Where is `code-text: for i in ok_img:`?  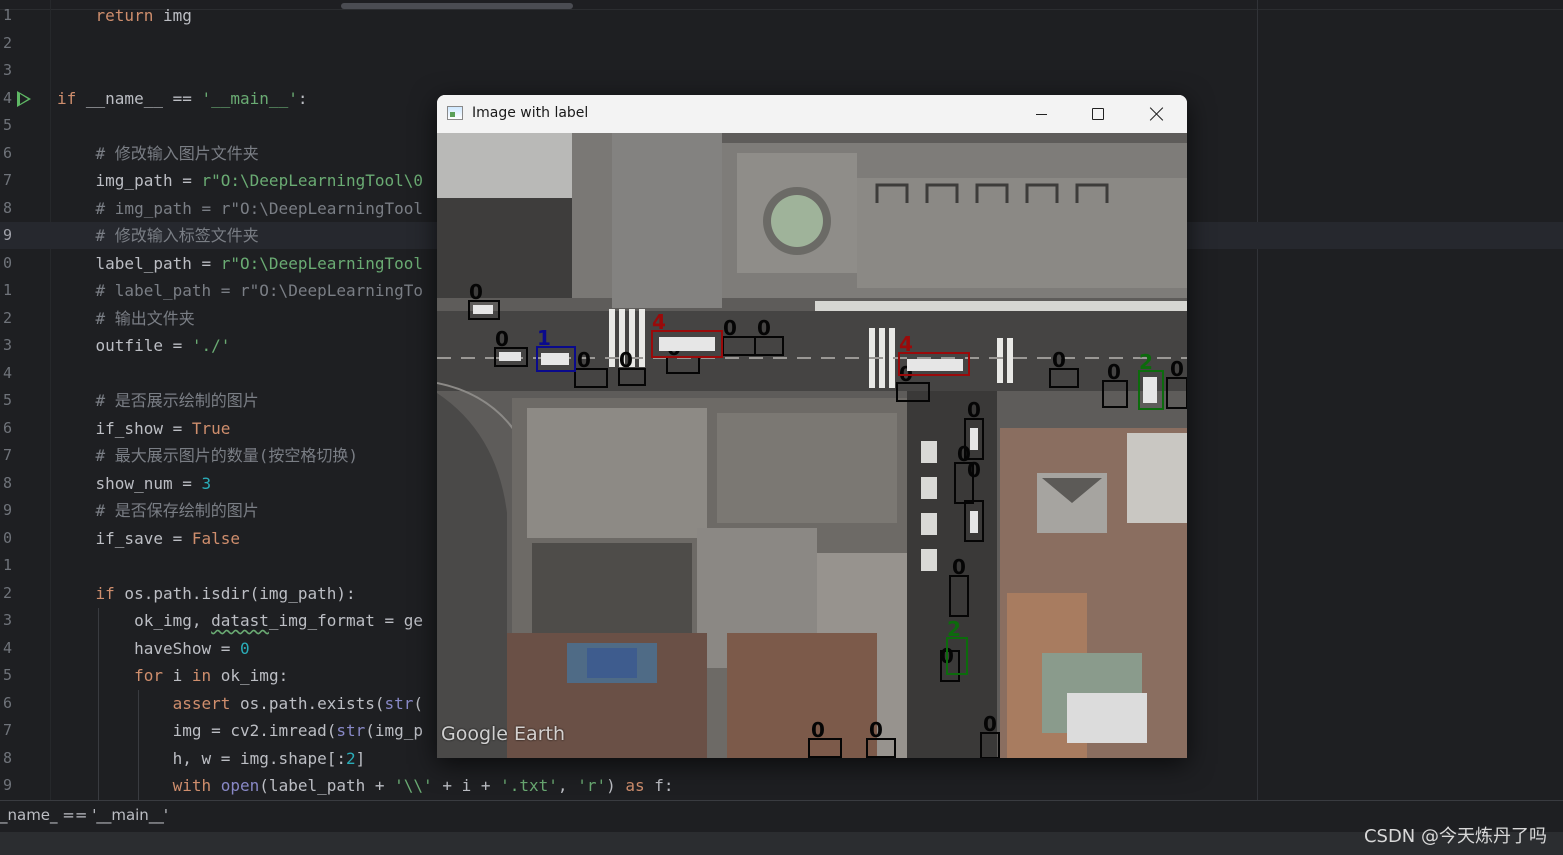 code-text: for i in ok_img: is located at coordinates (172, 675).